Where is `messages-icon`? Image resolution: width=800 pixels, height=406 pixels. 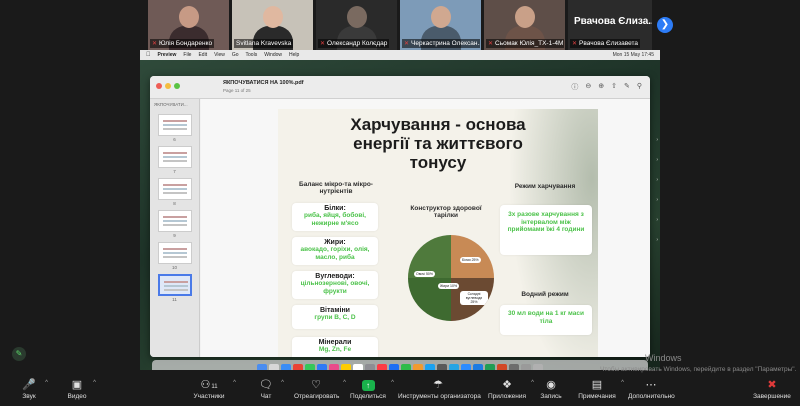 messages-icon is located at coordinates (310, 367).